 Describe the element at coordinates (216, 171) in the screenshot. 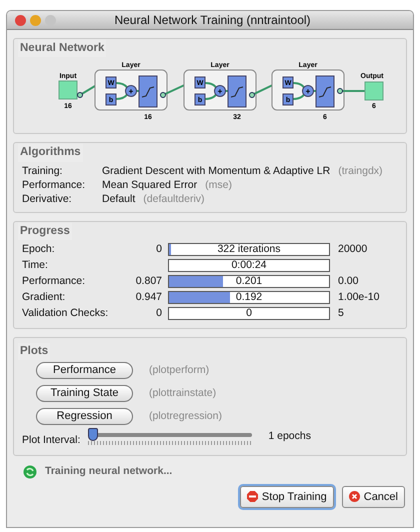

I see `algorithm-value: Gradient Descent with Momentum & Adaptive LR` at that location.